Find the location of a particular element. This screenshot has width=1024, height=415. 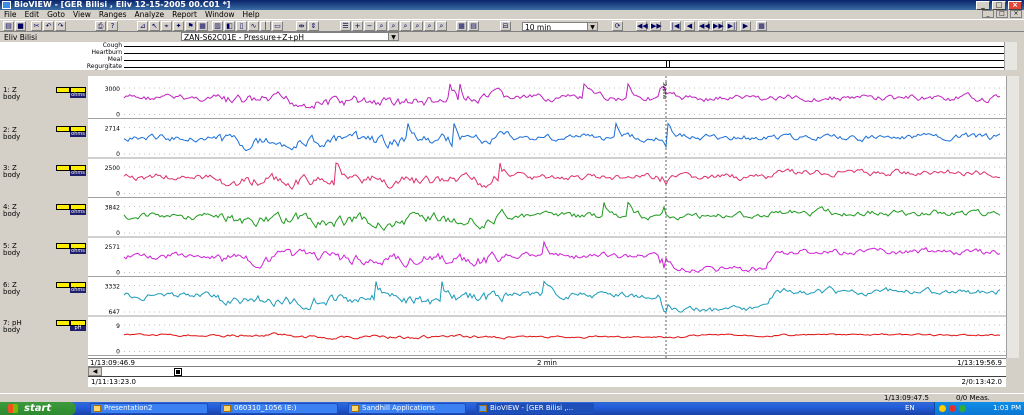

channel-4-badge: ohms is located at coordinates (71, 210).